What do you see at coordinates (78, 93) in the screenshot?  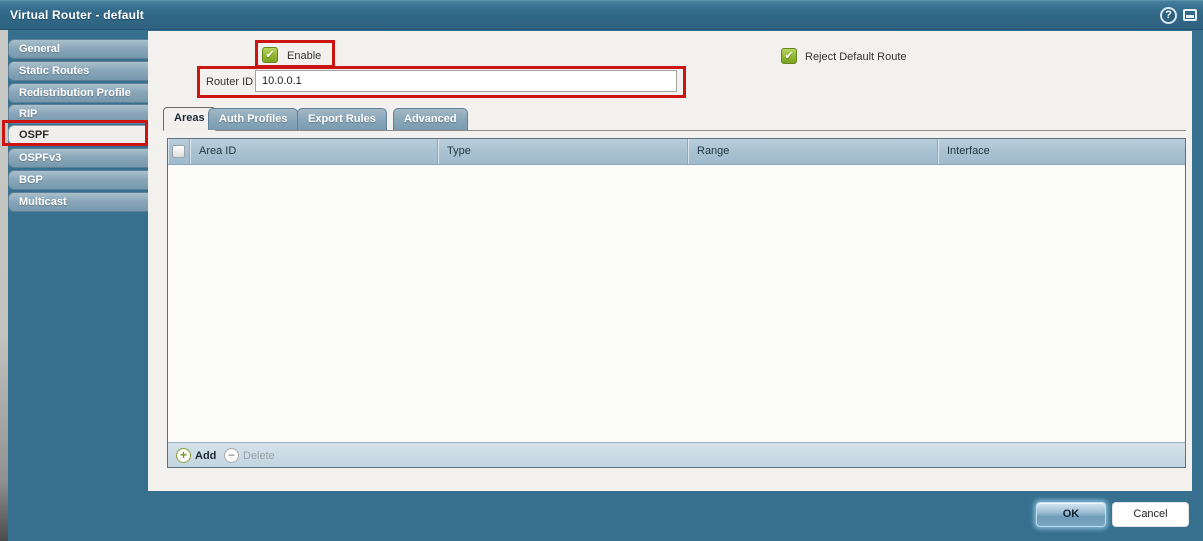 I see `sidebar-item-redistribution-profile: Redistribution Profile` at bounding box center [78, 93].